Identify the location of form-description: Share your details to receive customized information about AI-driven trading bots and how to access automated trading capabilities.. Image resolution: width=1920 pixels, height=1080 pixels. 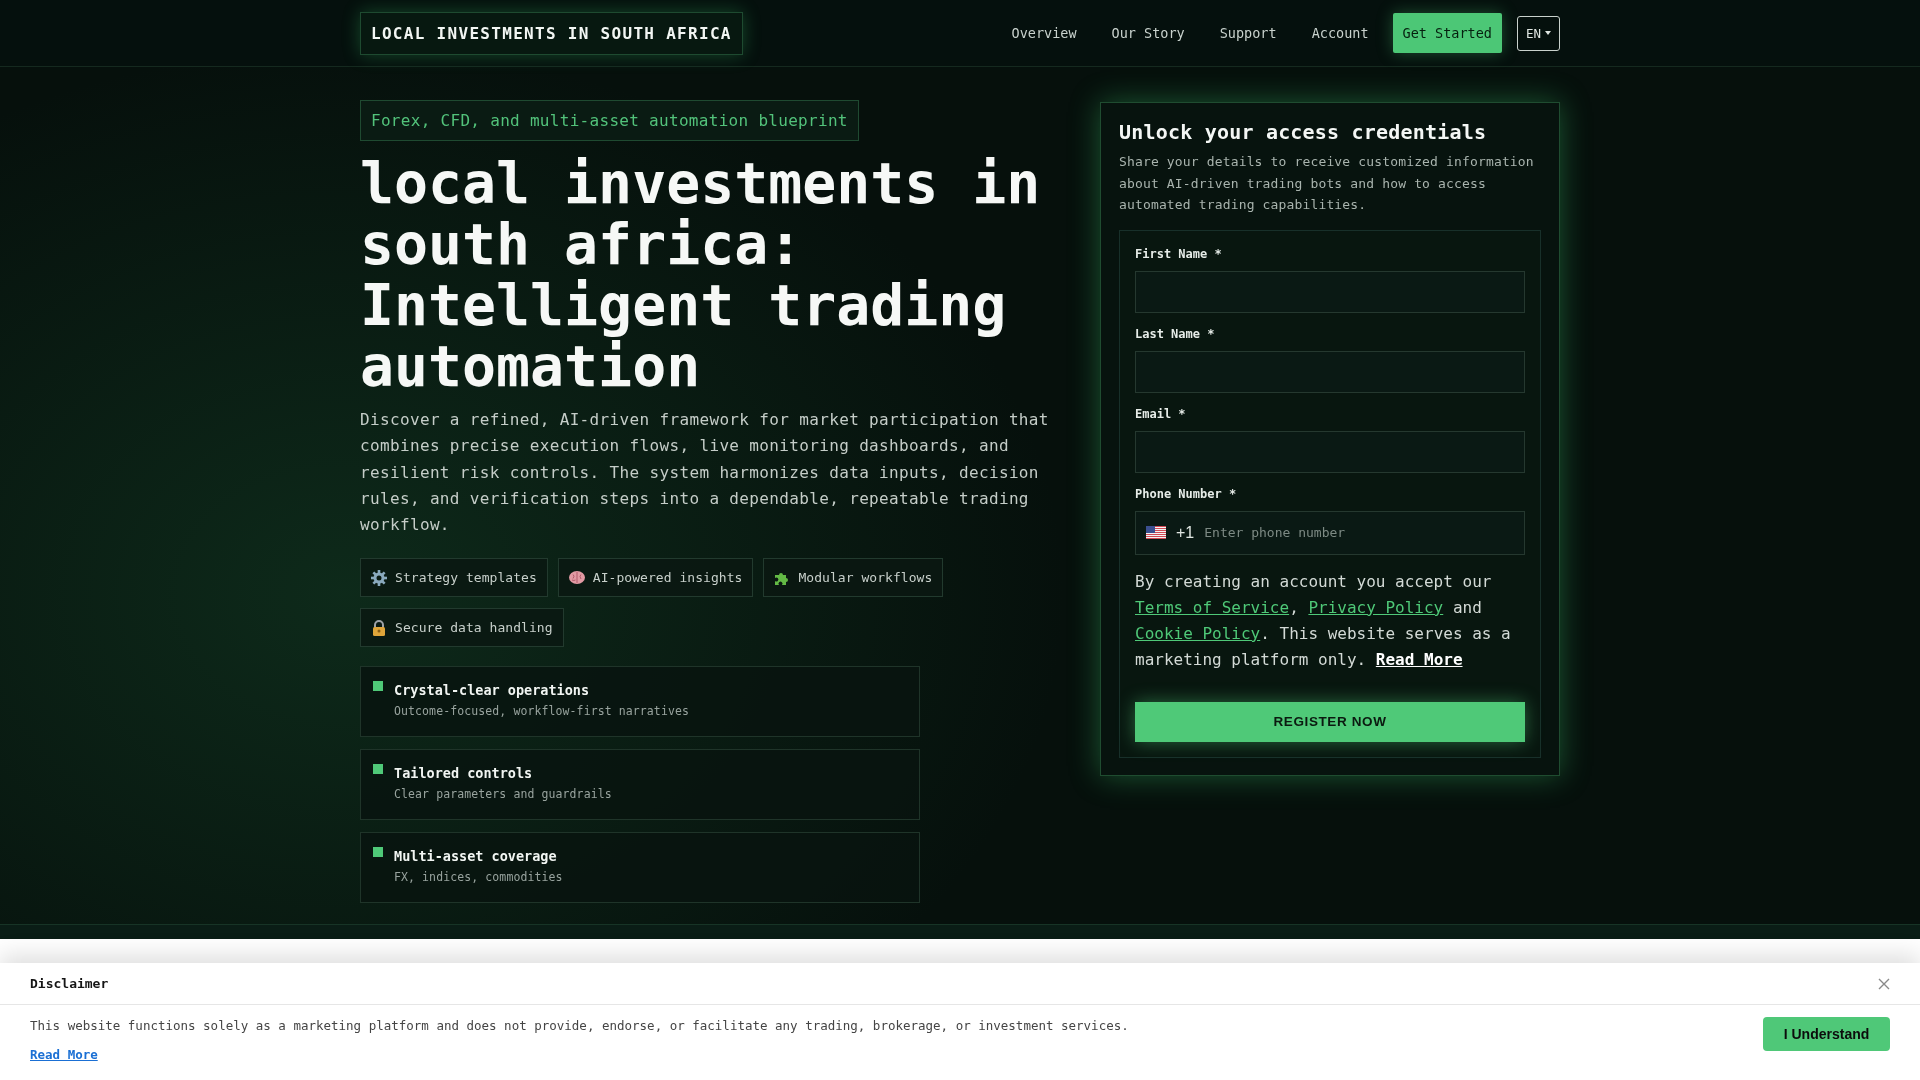
(1327, 183).